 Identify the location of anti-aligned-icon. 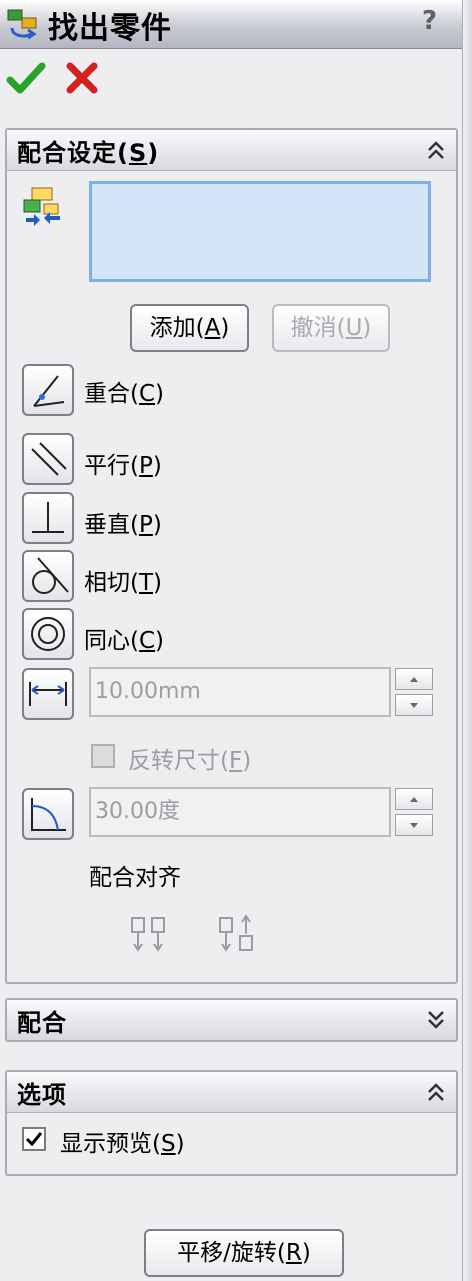
(237, 935).